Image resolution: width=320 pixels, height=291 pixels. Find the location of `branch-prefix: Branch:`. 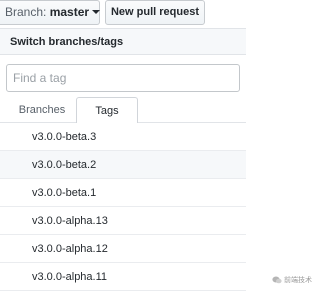

branch-prefix: Branch: is located at coordinates (27, 12).